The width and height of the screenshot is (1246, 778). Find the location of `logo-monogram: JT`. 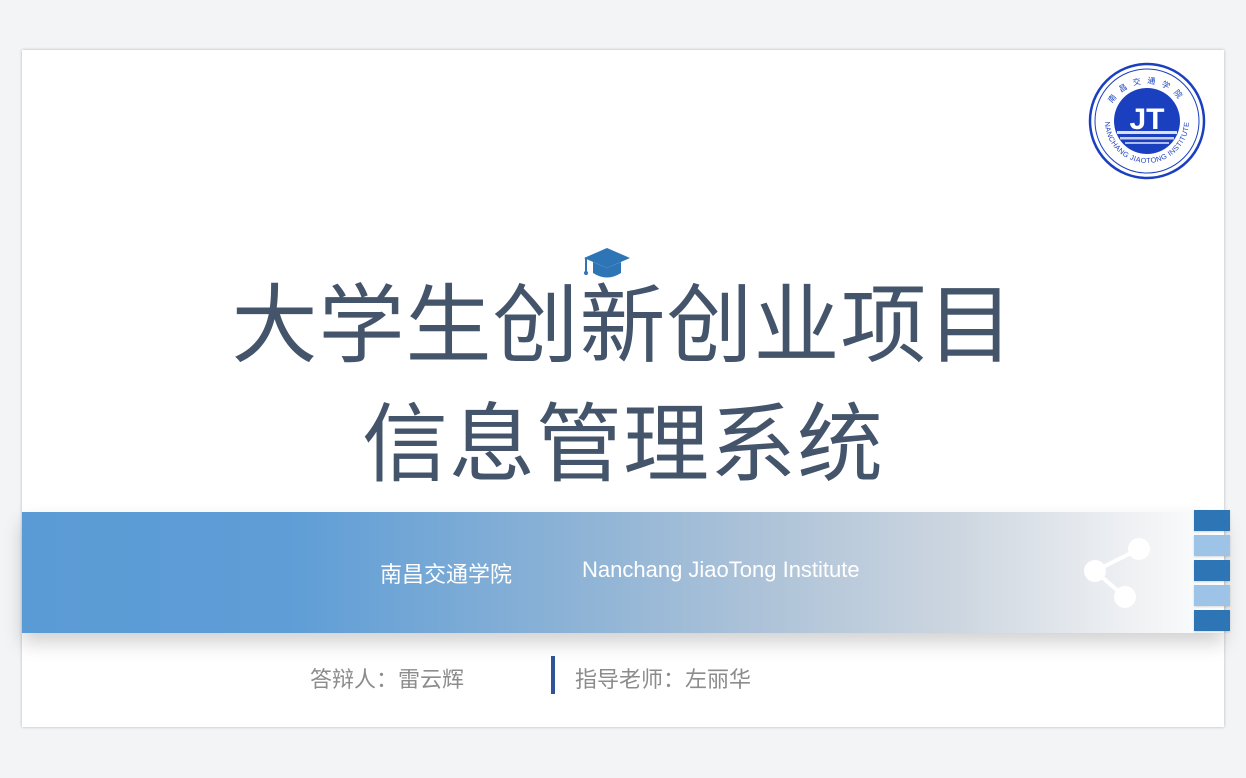

logo-monogram: JT is located at coordinates (1146, 119).